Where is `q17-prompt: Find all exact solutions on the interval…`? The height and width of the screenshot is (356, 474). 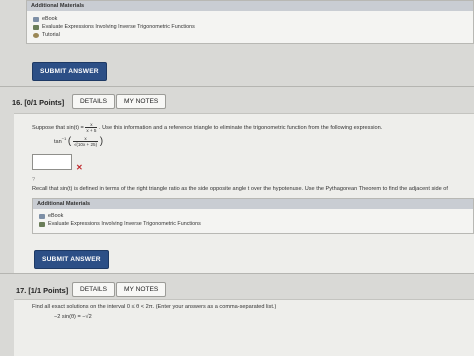 q17-prompt: Find all exact solutions on the interval… is located at coordinates (154, 307).